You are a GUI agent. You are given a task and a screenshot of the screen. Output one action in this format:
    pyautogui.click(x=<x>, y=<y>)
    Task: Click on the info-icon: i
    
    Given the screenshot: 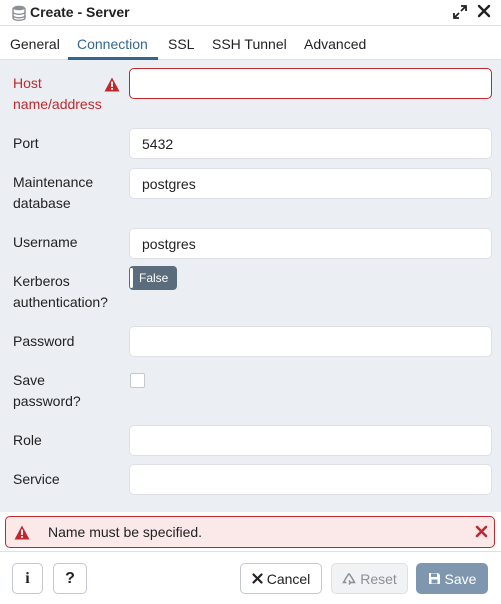 What is the action you would take?
    pyautogui.click(x=27, y=578)
    